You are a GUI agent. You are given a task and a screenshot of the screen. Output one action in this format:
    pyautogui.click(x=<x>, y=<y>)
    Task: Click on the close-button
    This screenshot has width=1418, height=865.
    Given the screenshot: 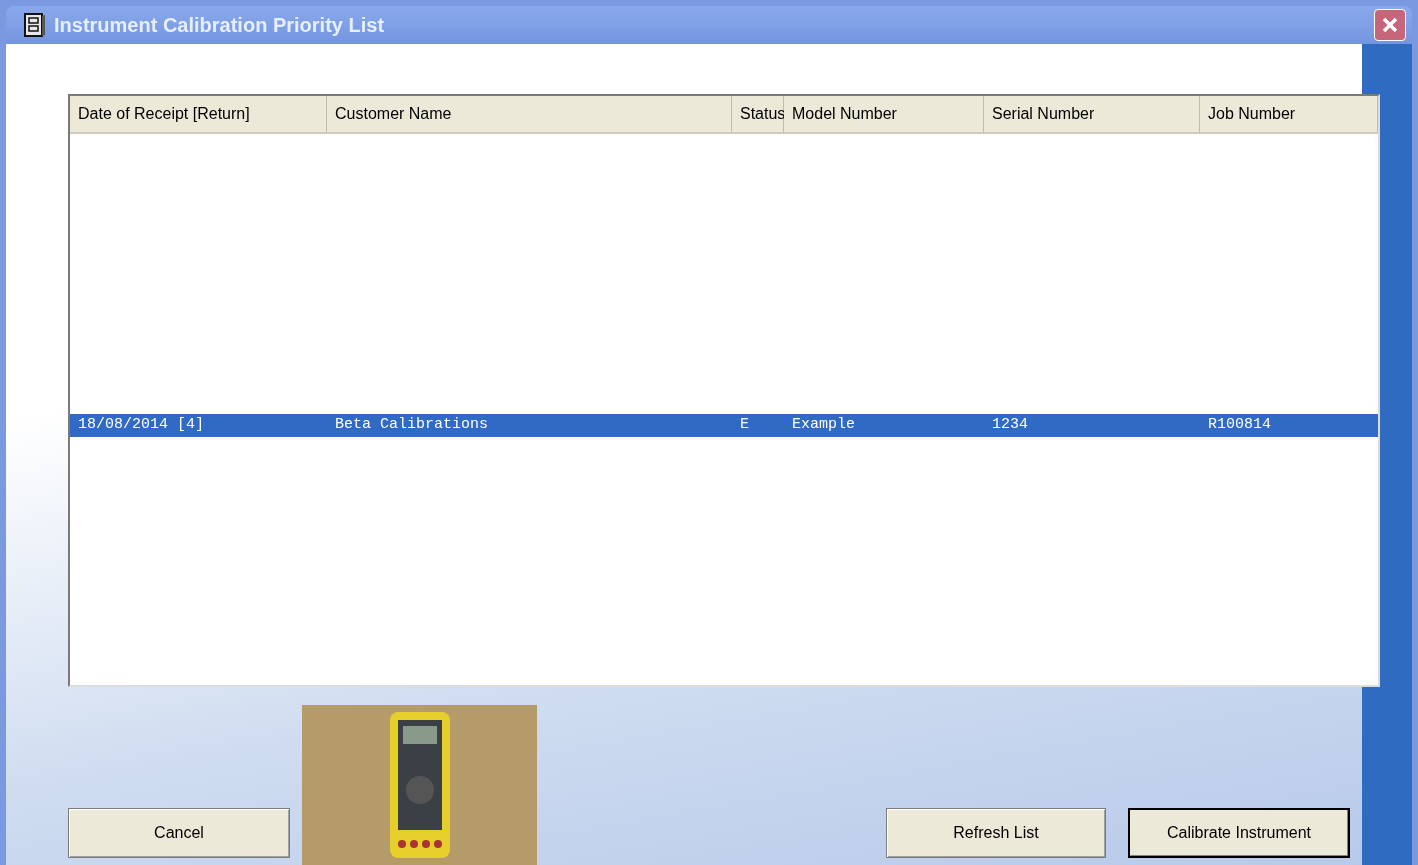 What is the action you would take?
    pyautogui.click(x=1390, y=25)
    